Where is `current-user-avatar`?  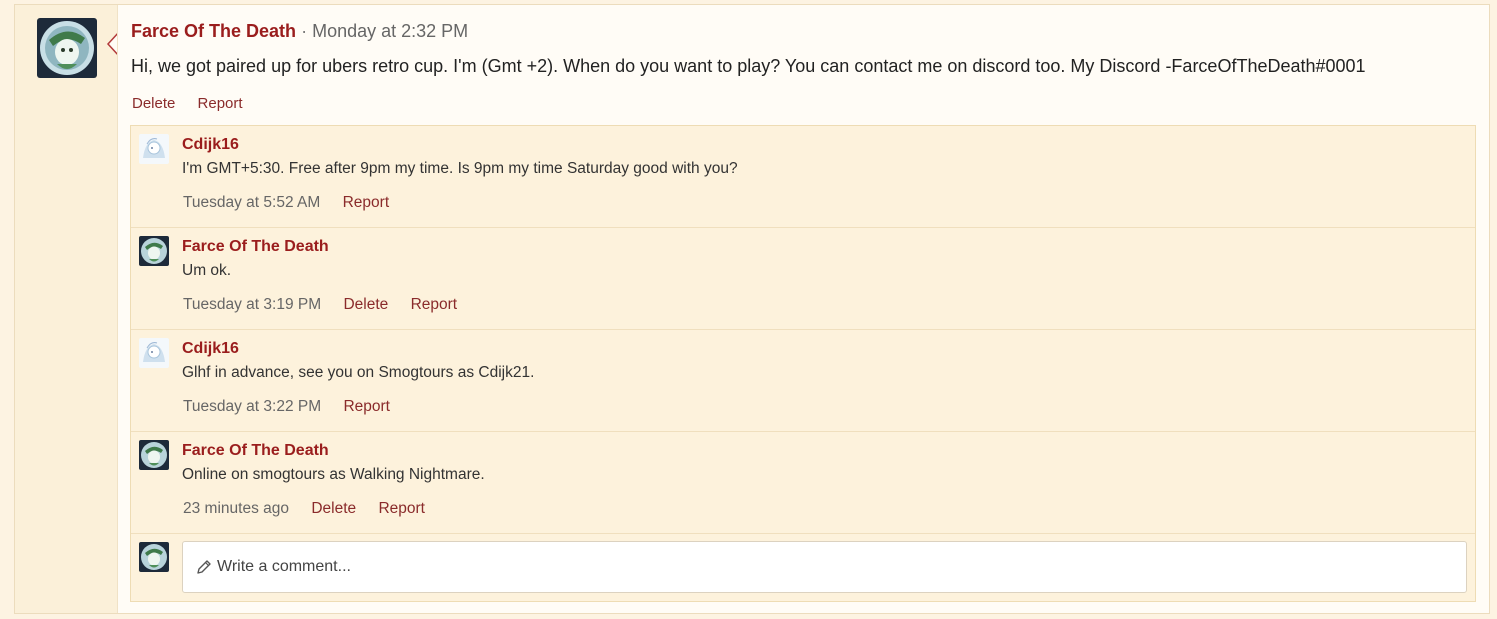 current-user-avatar is located at coordinates (154, 557).